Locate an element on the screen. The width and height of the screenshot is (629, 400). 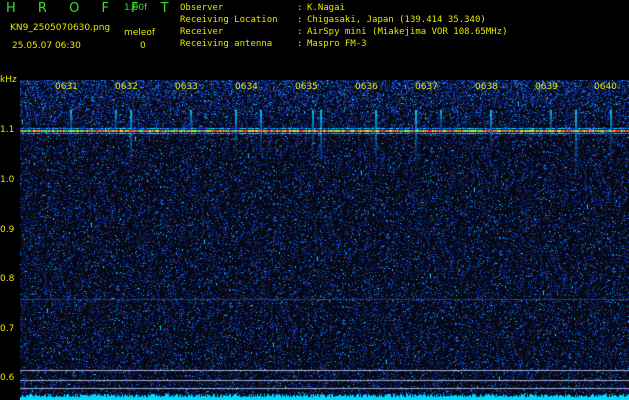
antenna-value: Maspro FM-3 is located at coordinates (337, 44).